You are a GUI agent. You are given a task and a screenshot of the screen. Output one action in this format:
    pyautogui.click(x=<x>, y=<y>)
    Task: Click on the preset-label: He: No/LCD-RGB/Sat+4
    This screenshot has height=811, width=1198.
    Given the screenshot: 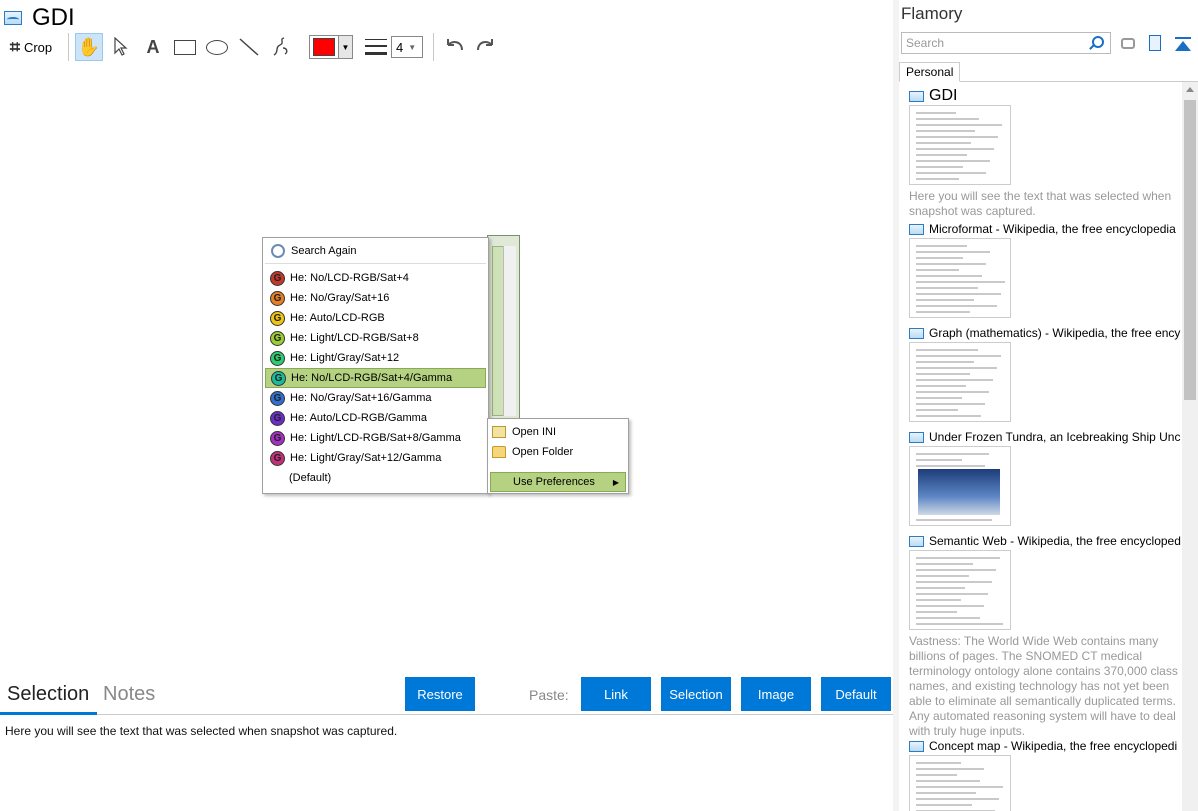 What is the action you would take?
    pyautogui.click(x=349, y=278)
    